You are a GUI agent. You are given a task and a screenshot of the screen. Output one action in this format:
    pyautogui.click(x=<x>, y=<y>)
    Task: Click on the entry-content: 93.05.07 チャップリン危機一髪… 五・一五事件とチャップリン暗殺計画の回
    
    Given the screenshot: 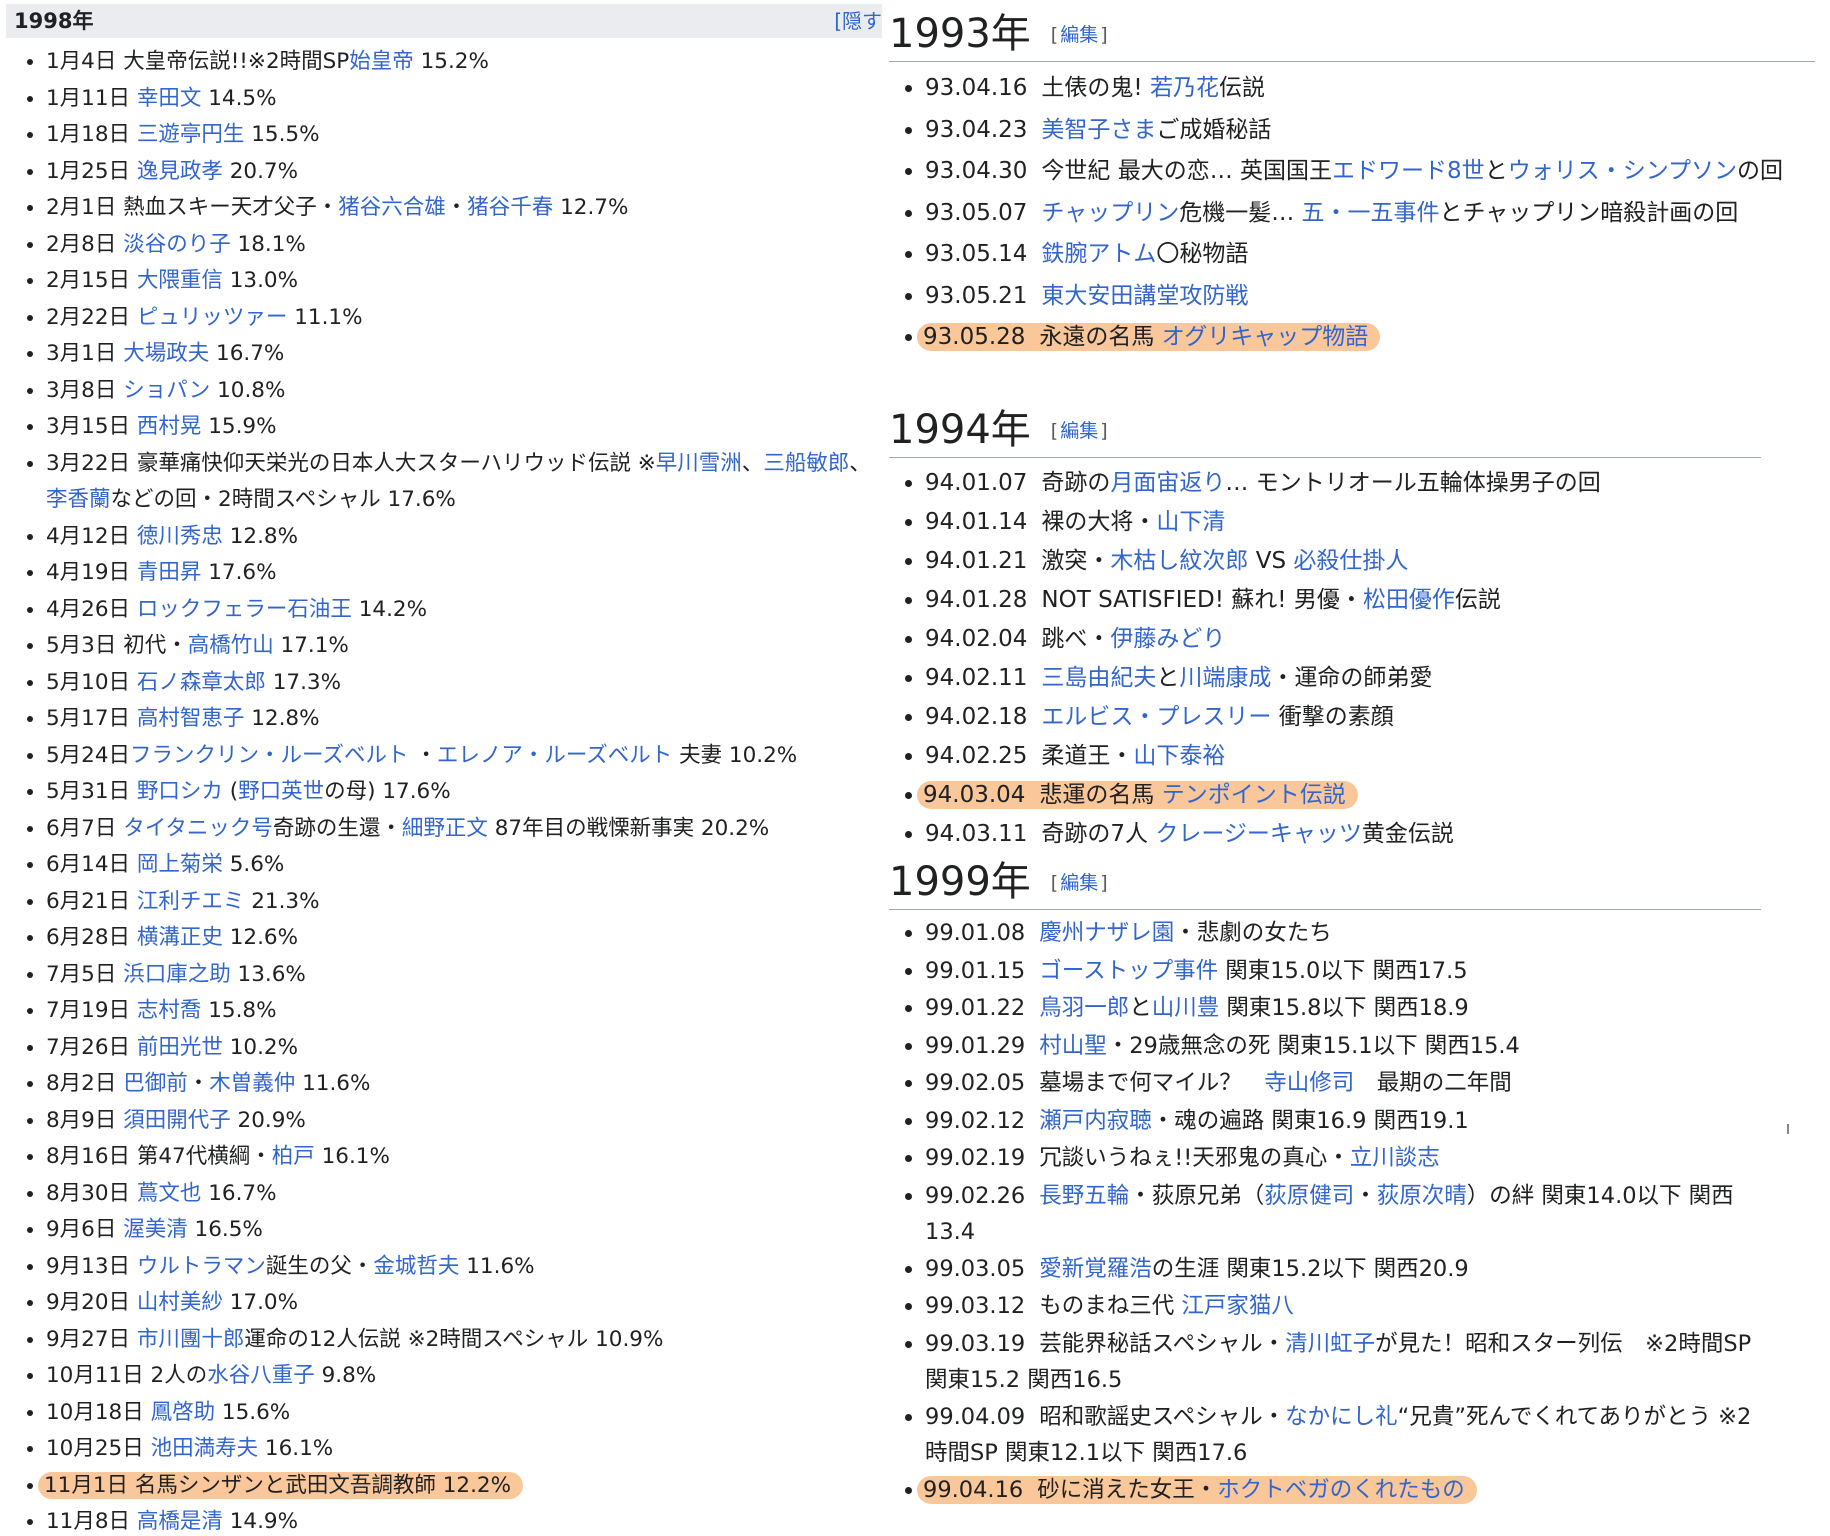 What is the action you would take?
    pyautogui.click(x=1331, y=213)
    